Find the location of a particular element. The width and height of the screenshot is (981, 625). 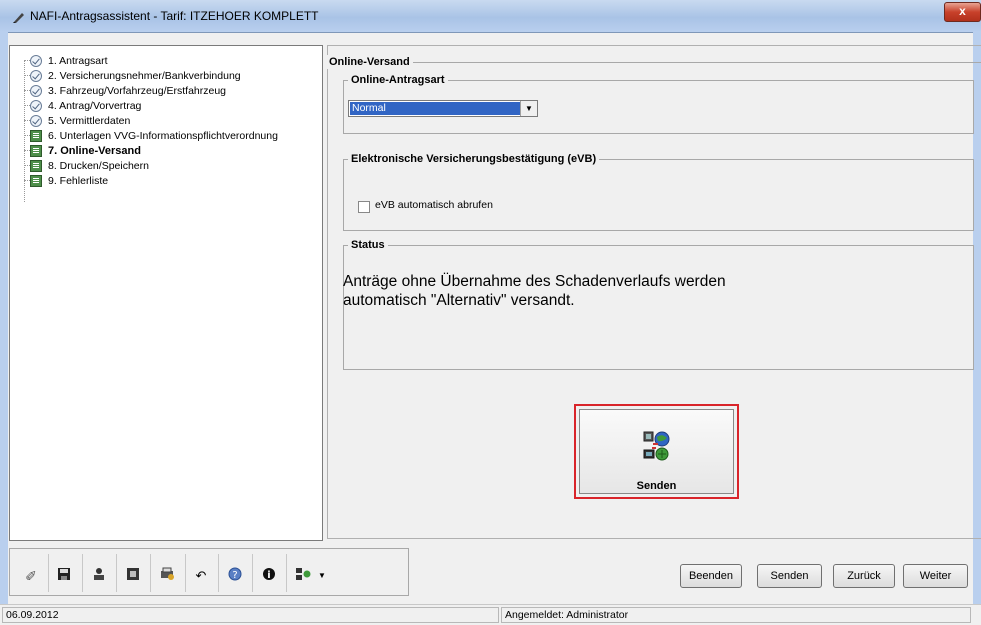

network-globe-icon is located at coordinates (656, 446).